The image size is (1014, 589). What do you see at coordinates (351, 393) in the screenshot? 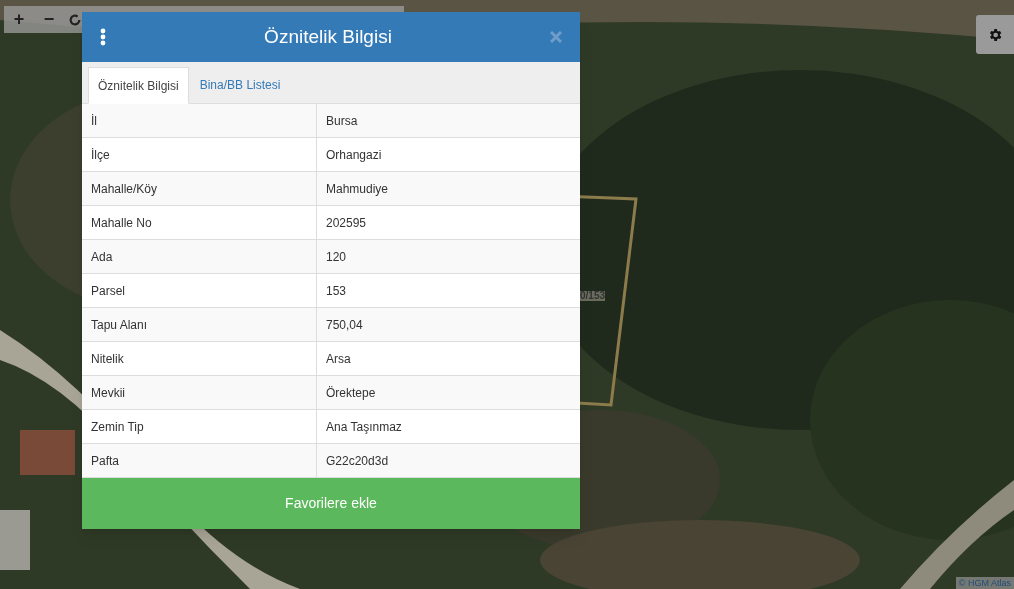
I see `table-cell-text: Örektepe` at bounding box center [351, 393].